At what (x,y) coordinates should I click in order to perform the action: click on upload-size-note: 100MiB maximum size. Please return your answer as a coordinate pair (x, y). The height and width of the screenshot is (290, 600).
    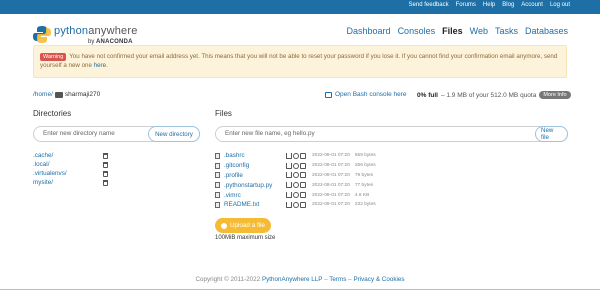
    Looking at the image, I should click on (245, 238).